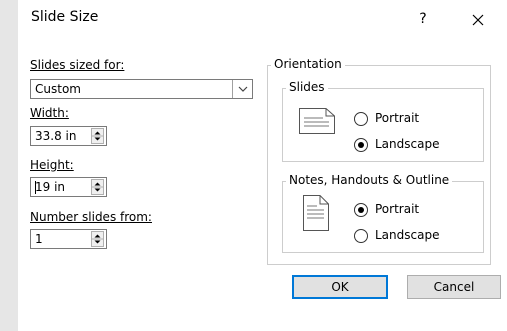  What do you see at coordinates (91, 217) in the screenshot?
I see `number-slides-from-label: Number slides from:` at bounding box center [91, 217].